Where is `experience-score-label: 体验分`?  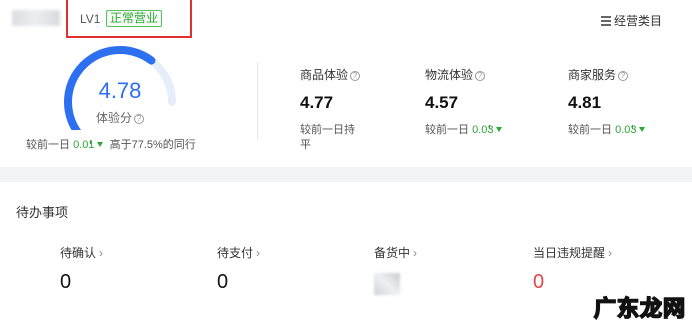 experience-score-label: 体验分 is located at coordinates (113, 118).